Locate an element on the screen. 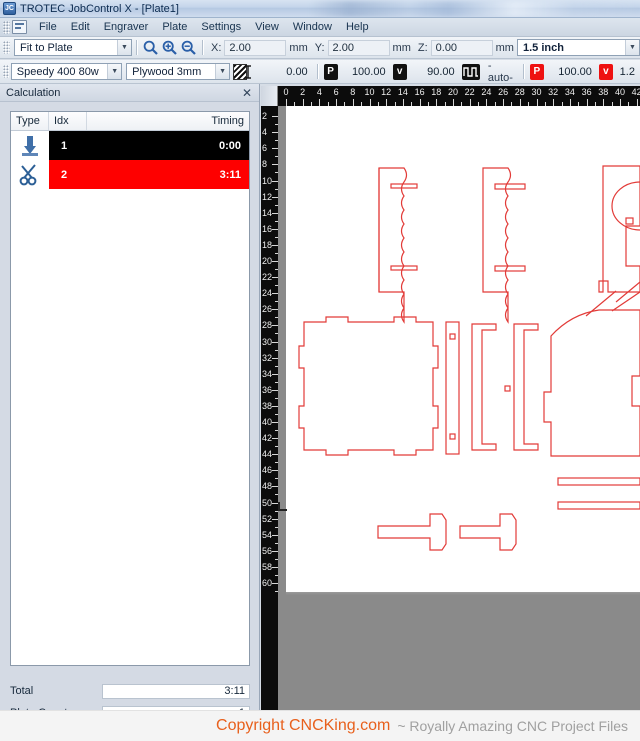 The width and height of the screenshot is (640, 741). zoom-mode-dropdown: Fit to Plate ▼ is located at coordinates (73, 47).